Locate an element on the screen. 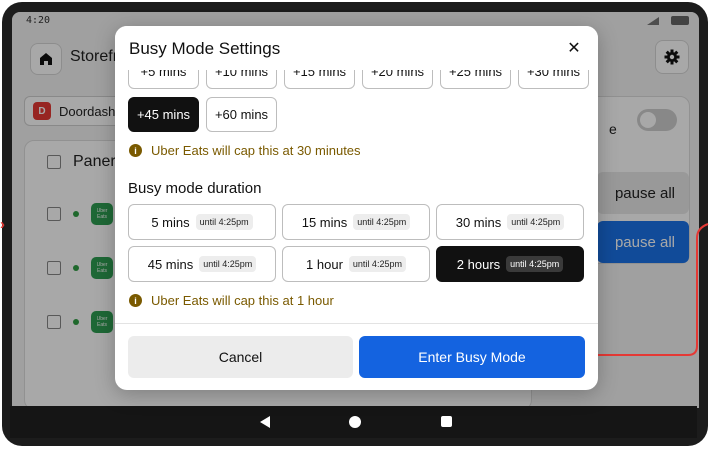 The image size is (711, 452). close-icon: ✕ is located at coordinates (574, 48).